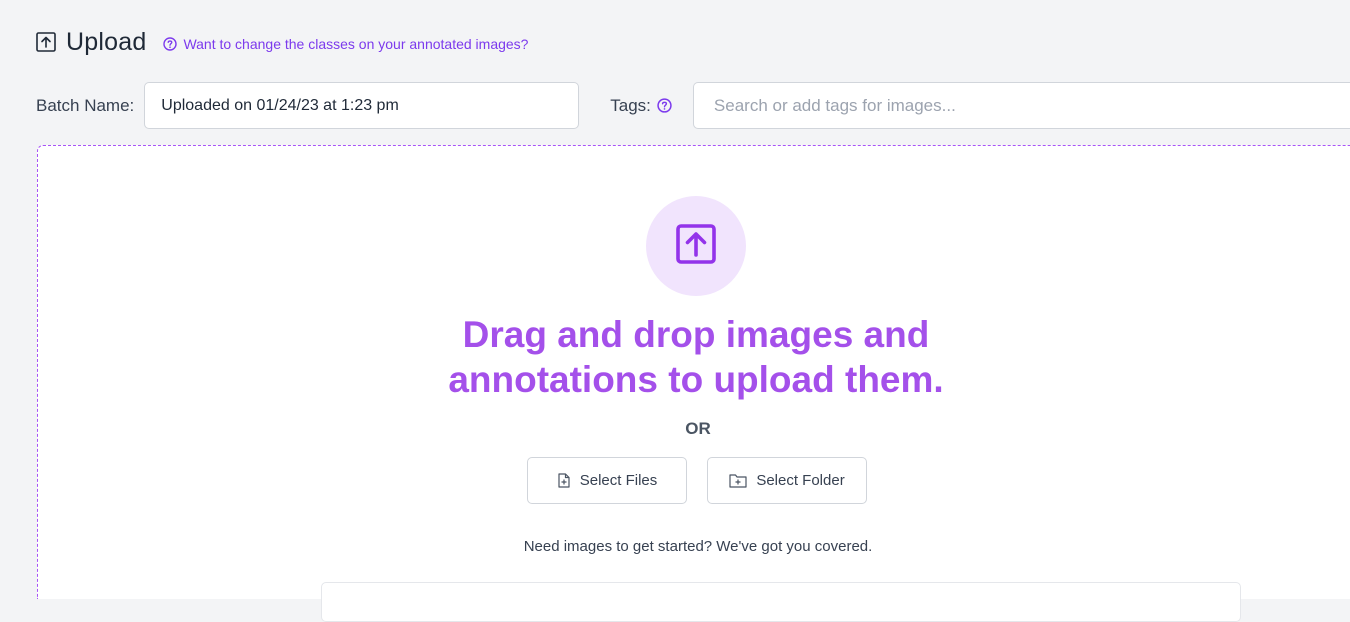 Image resolution: width=1350 pixels, height=622 pixels. I want to click on select-files-button: Select Files, so click(607, 480).